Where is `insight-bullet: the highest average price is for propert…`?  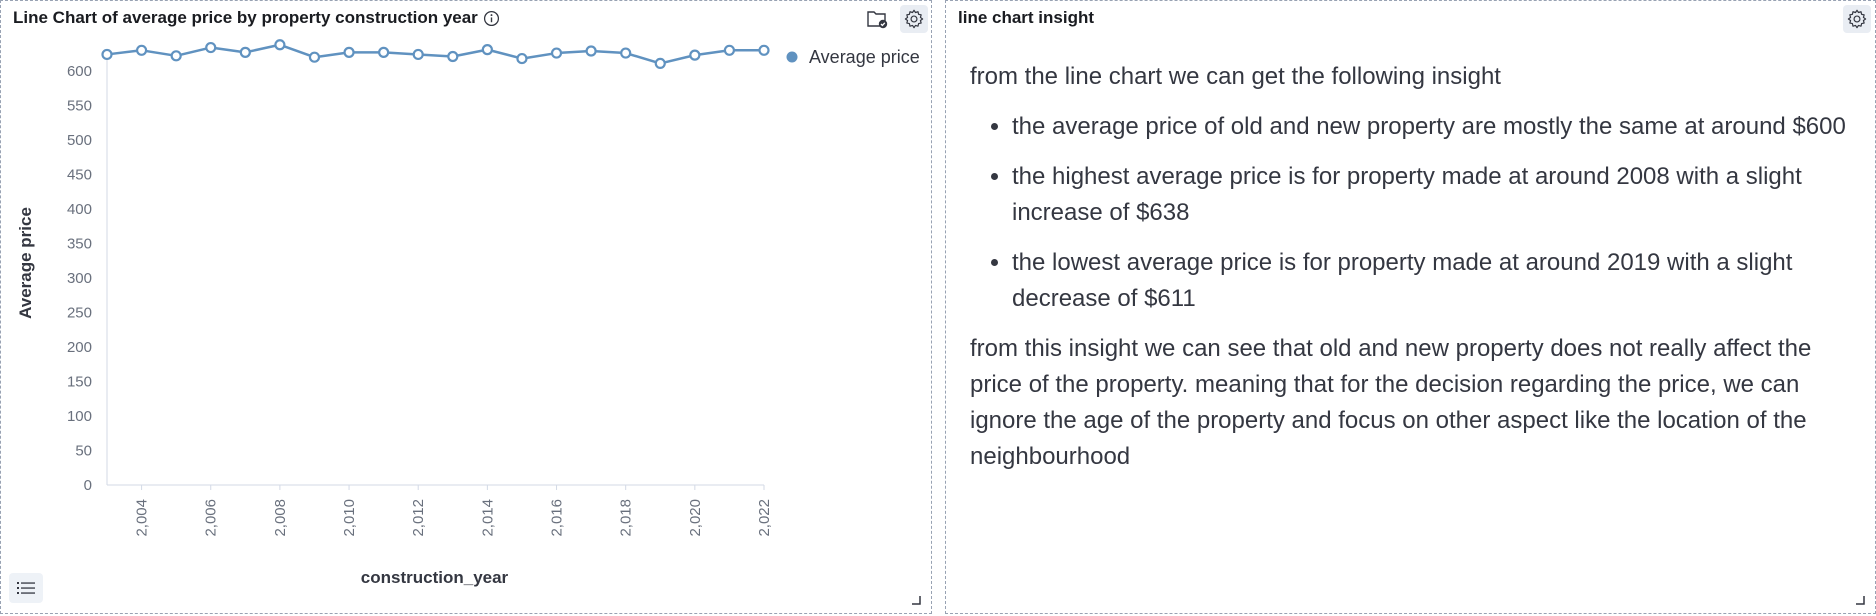 insight-bullet: the highest average price is for propert… is located at coordinates (1436, 195).